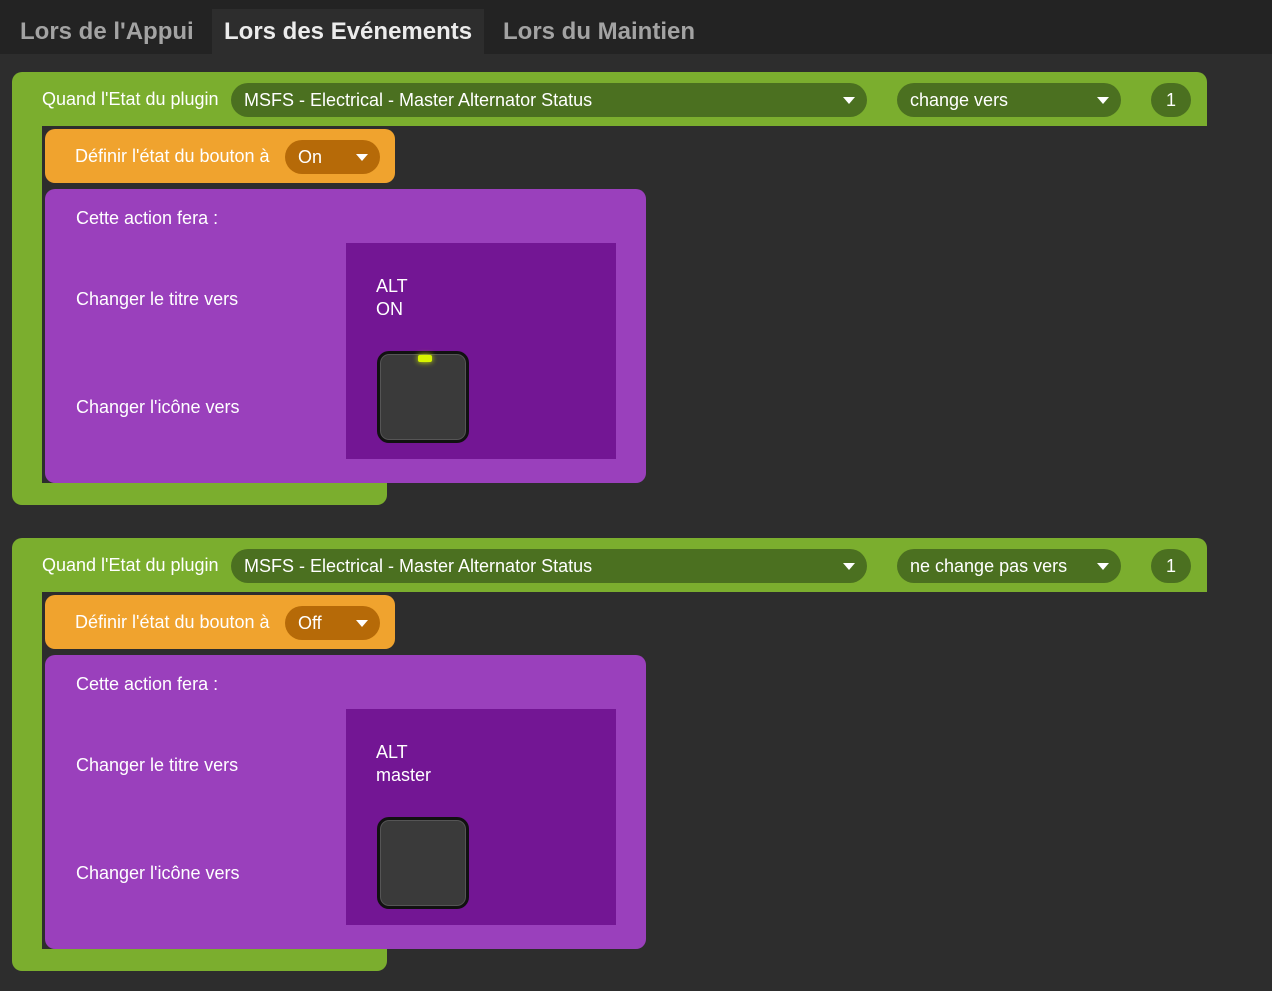 The height and width of the screenshot is (991, 1272). Describe the element at coordinates (481, 817) in the screenshot. I see `button-preview: ALT master` at that location.